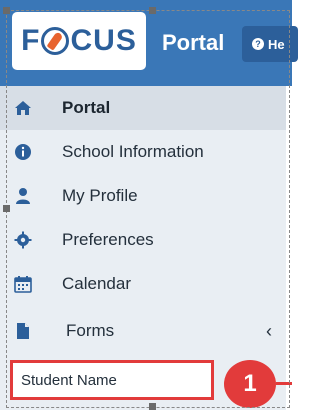 The width and height of the screenshot is (320, 410). I want to click on user-icon, so click(23, 196).